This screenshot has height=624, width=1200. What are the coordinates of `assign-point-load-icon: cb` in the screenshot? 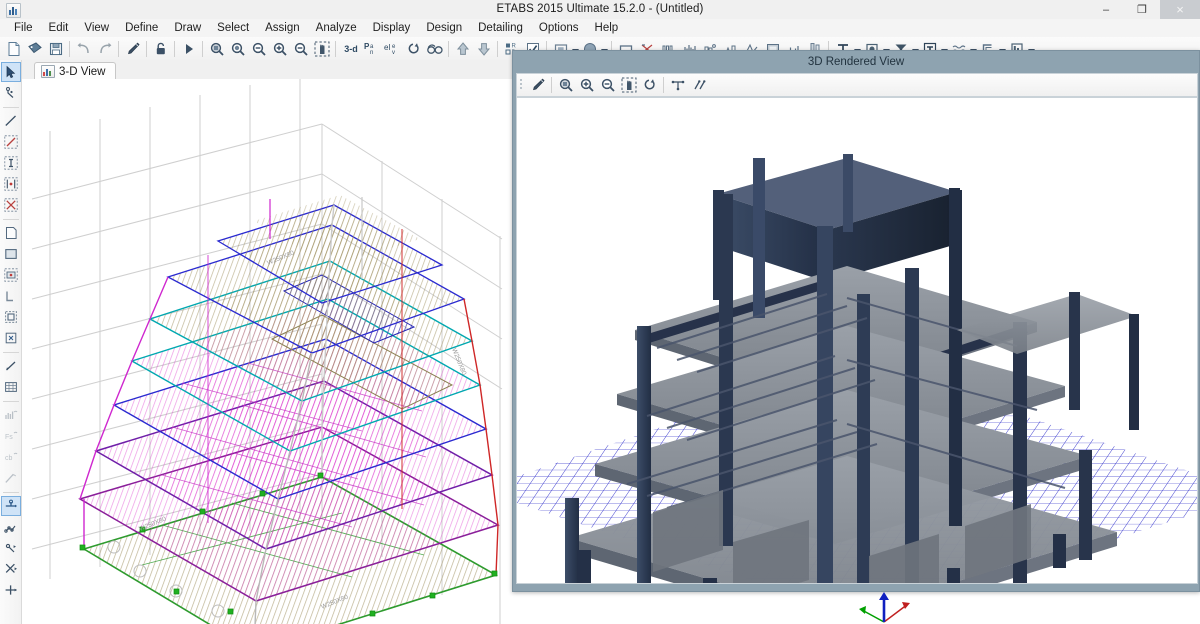 It's located at (11, 457).